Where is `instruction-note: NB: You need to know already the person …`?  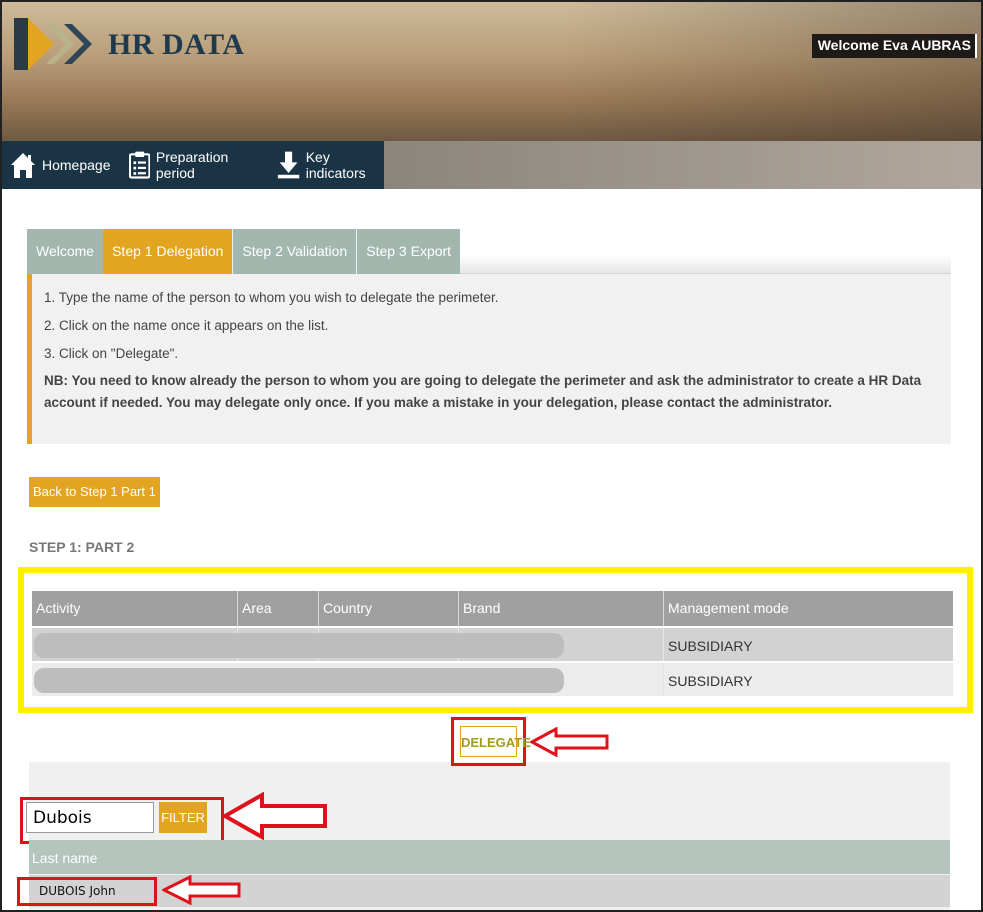
instruction-note: NB: You need to know already the person … is located at coordinates (483, 391).